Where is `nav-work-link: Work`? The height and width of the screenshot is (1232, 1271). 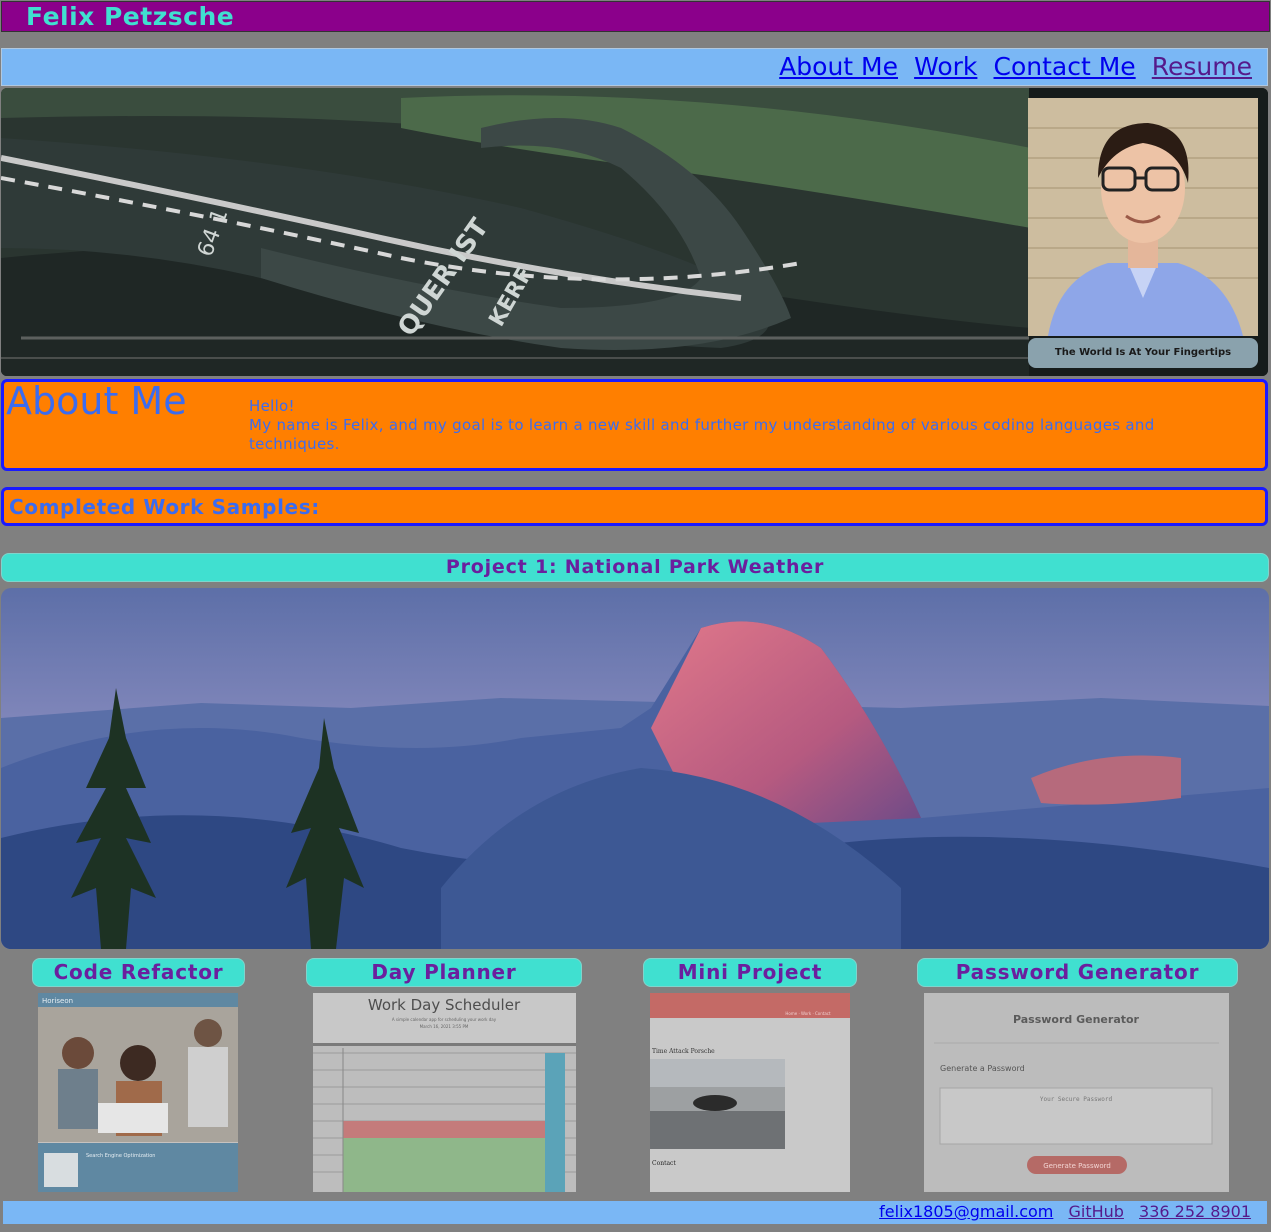 nav-work-link: Work is located at coordinates (945, 67).